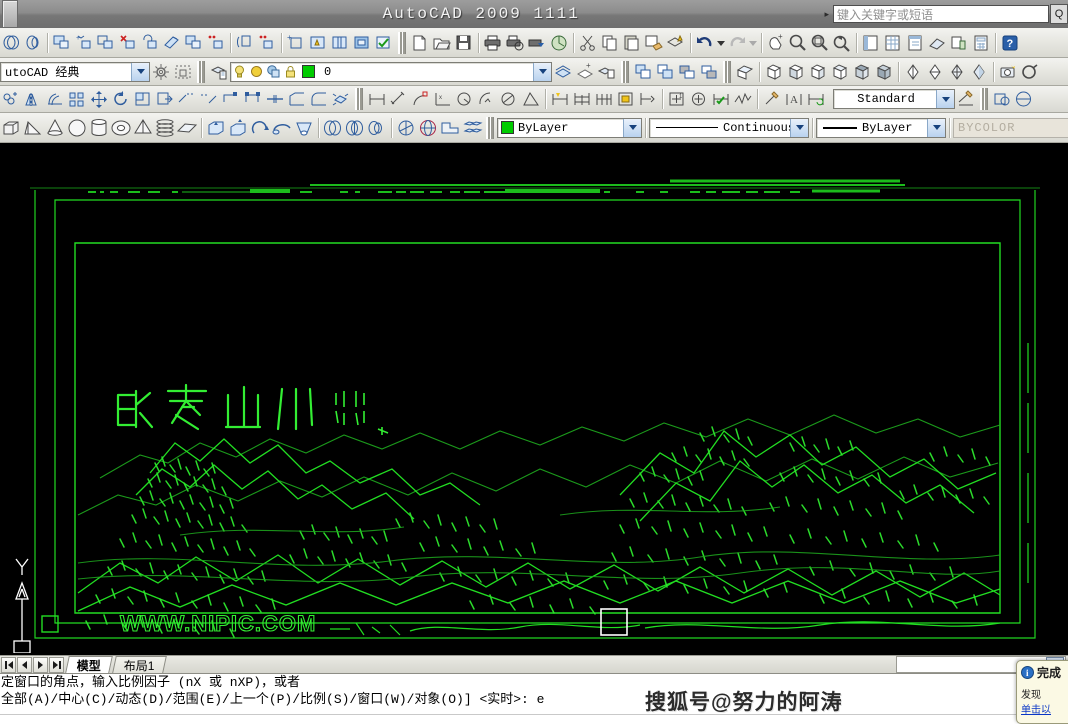 This screenshot has width=1068, height=724. I want to click on solid-add-icon: +, so click(84, 43).